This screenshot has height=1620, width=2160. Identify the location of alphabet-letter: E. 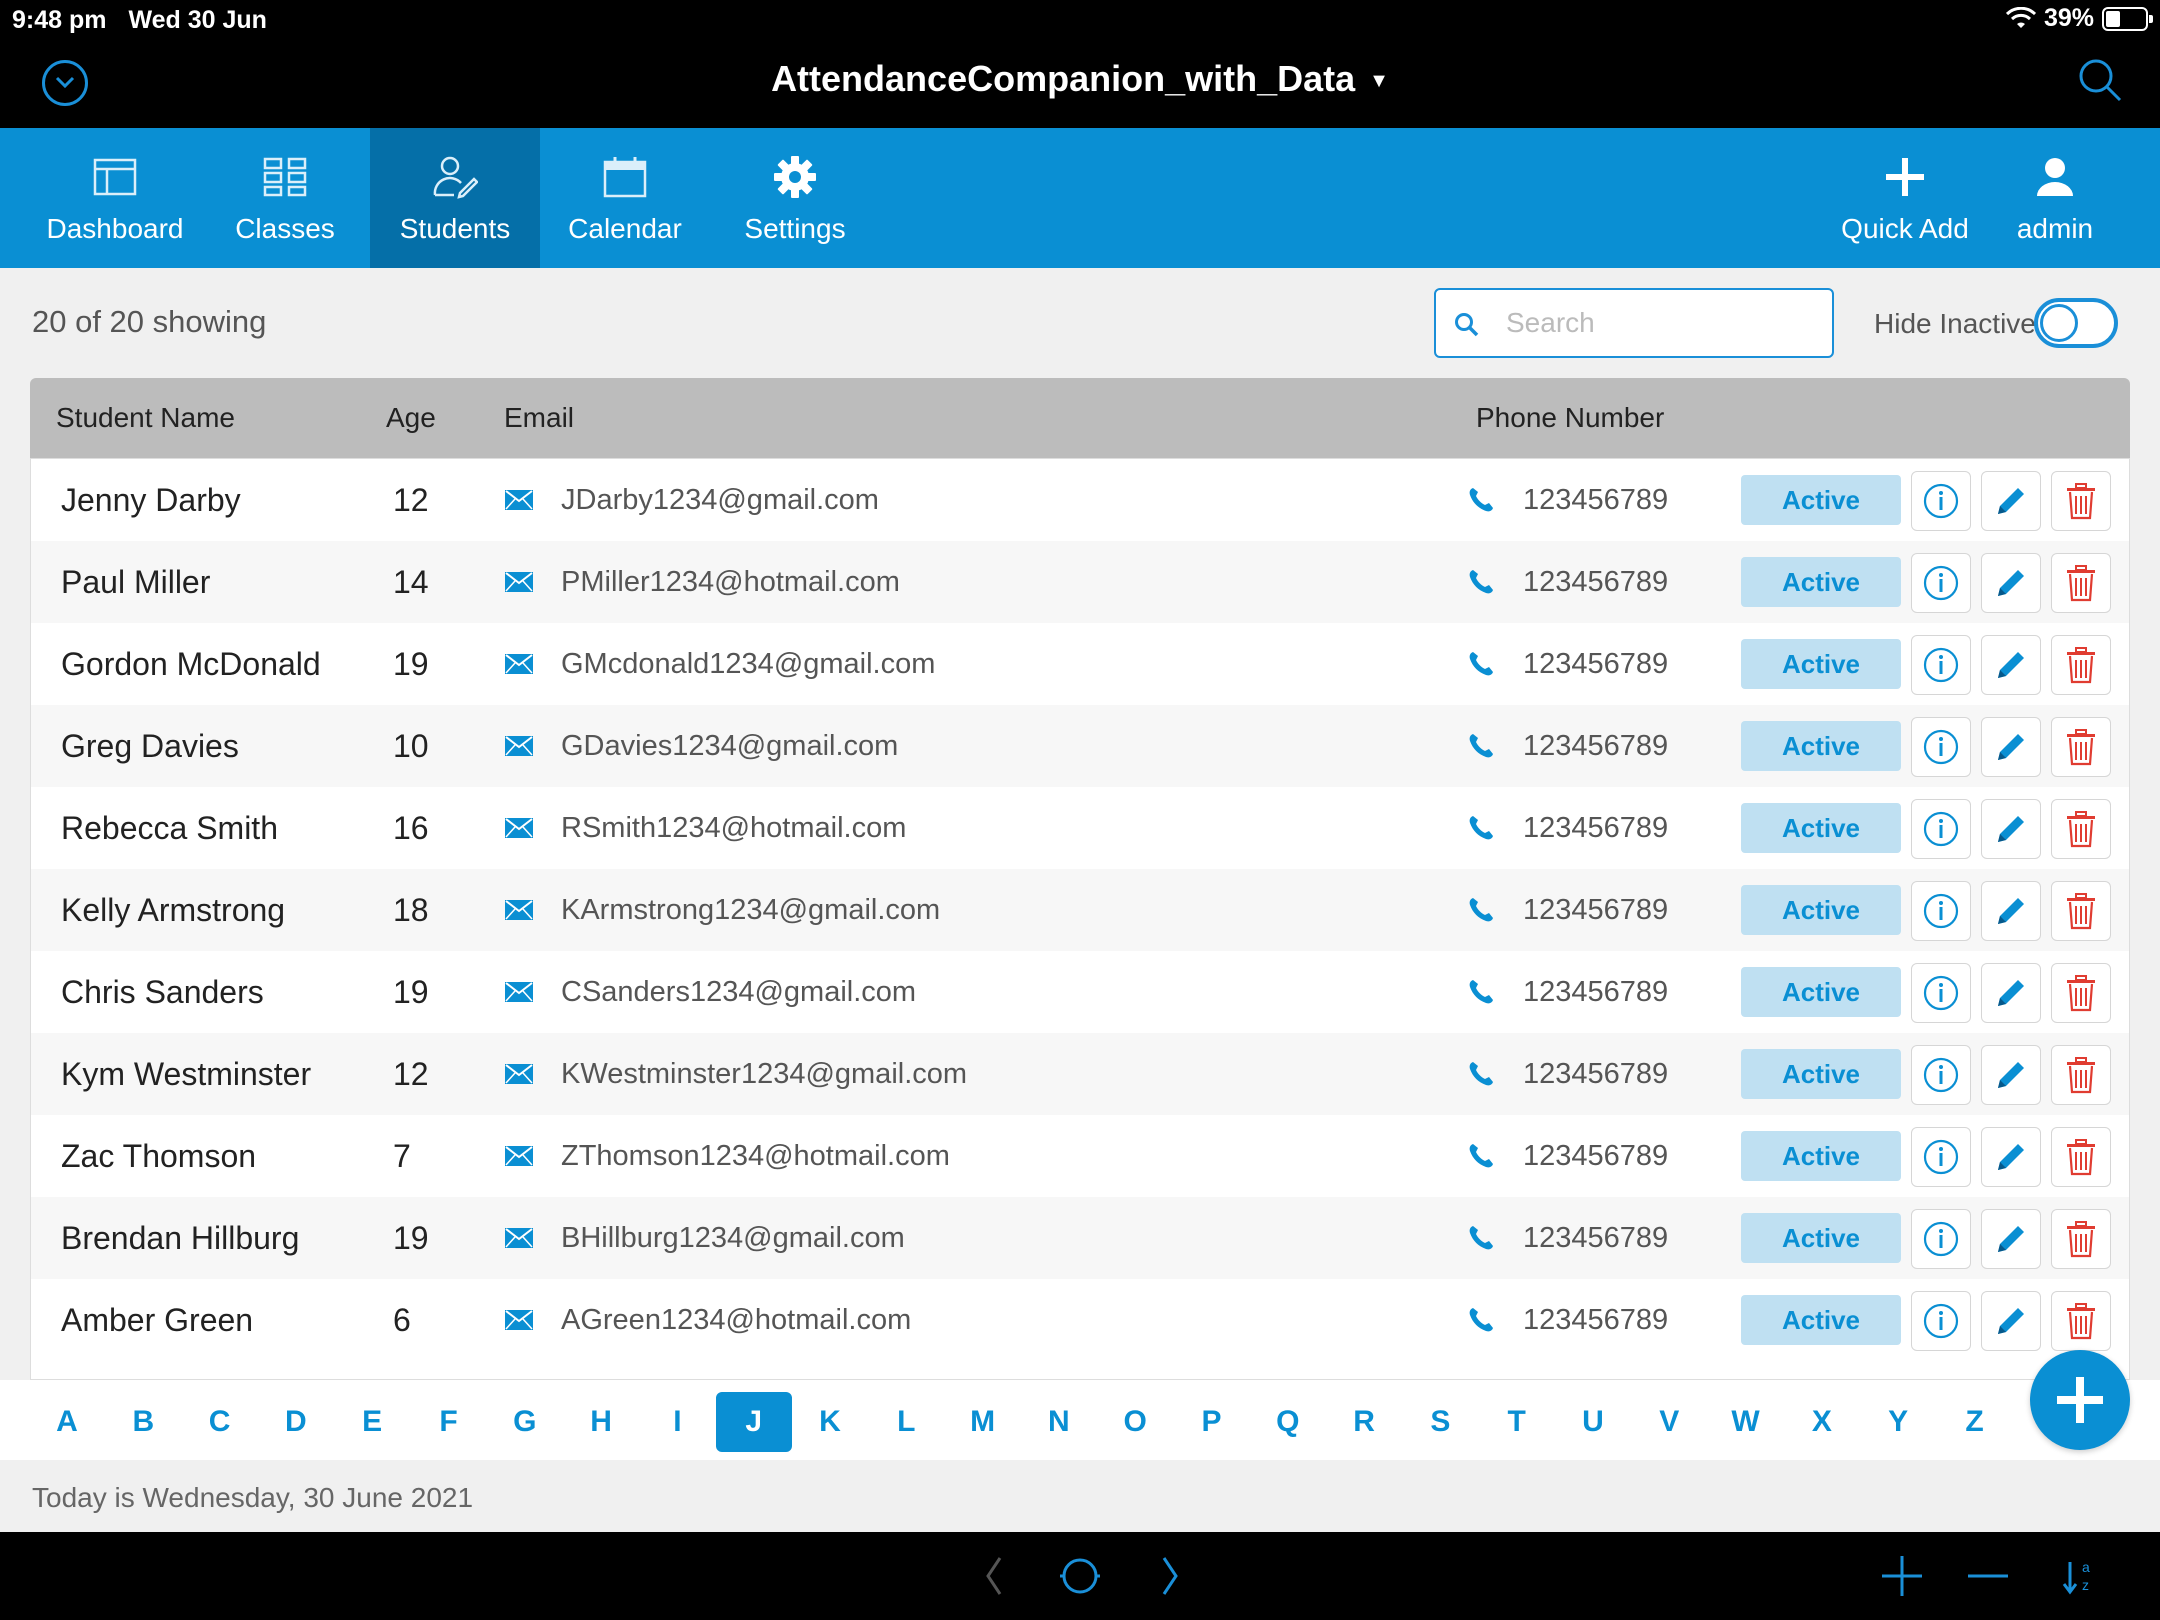
(372, 1422).